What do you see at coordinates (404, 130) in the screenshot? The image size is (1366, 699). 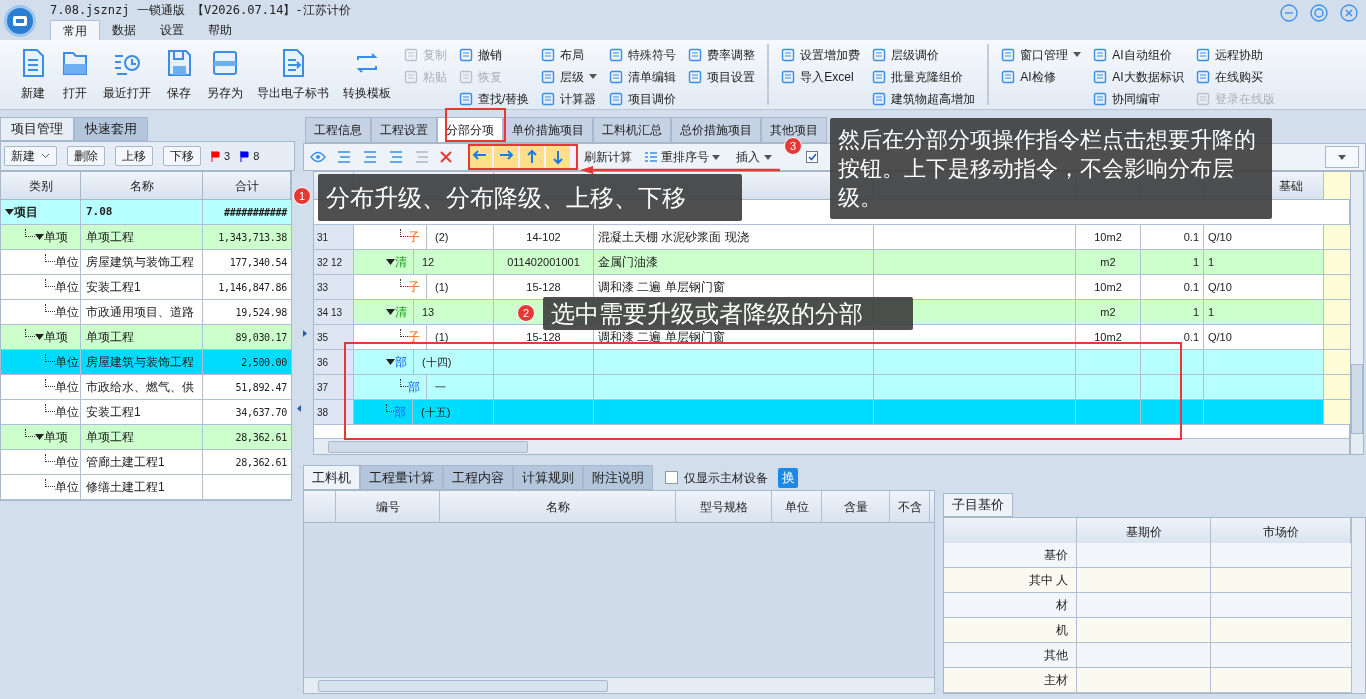 I see `content-tab: 工程设置` at bounding box center [404, 130].